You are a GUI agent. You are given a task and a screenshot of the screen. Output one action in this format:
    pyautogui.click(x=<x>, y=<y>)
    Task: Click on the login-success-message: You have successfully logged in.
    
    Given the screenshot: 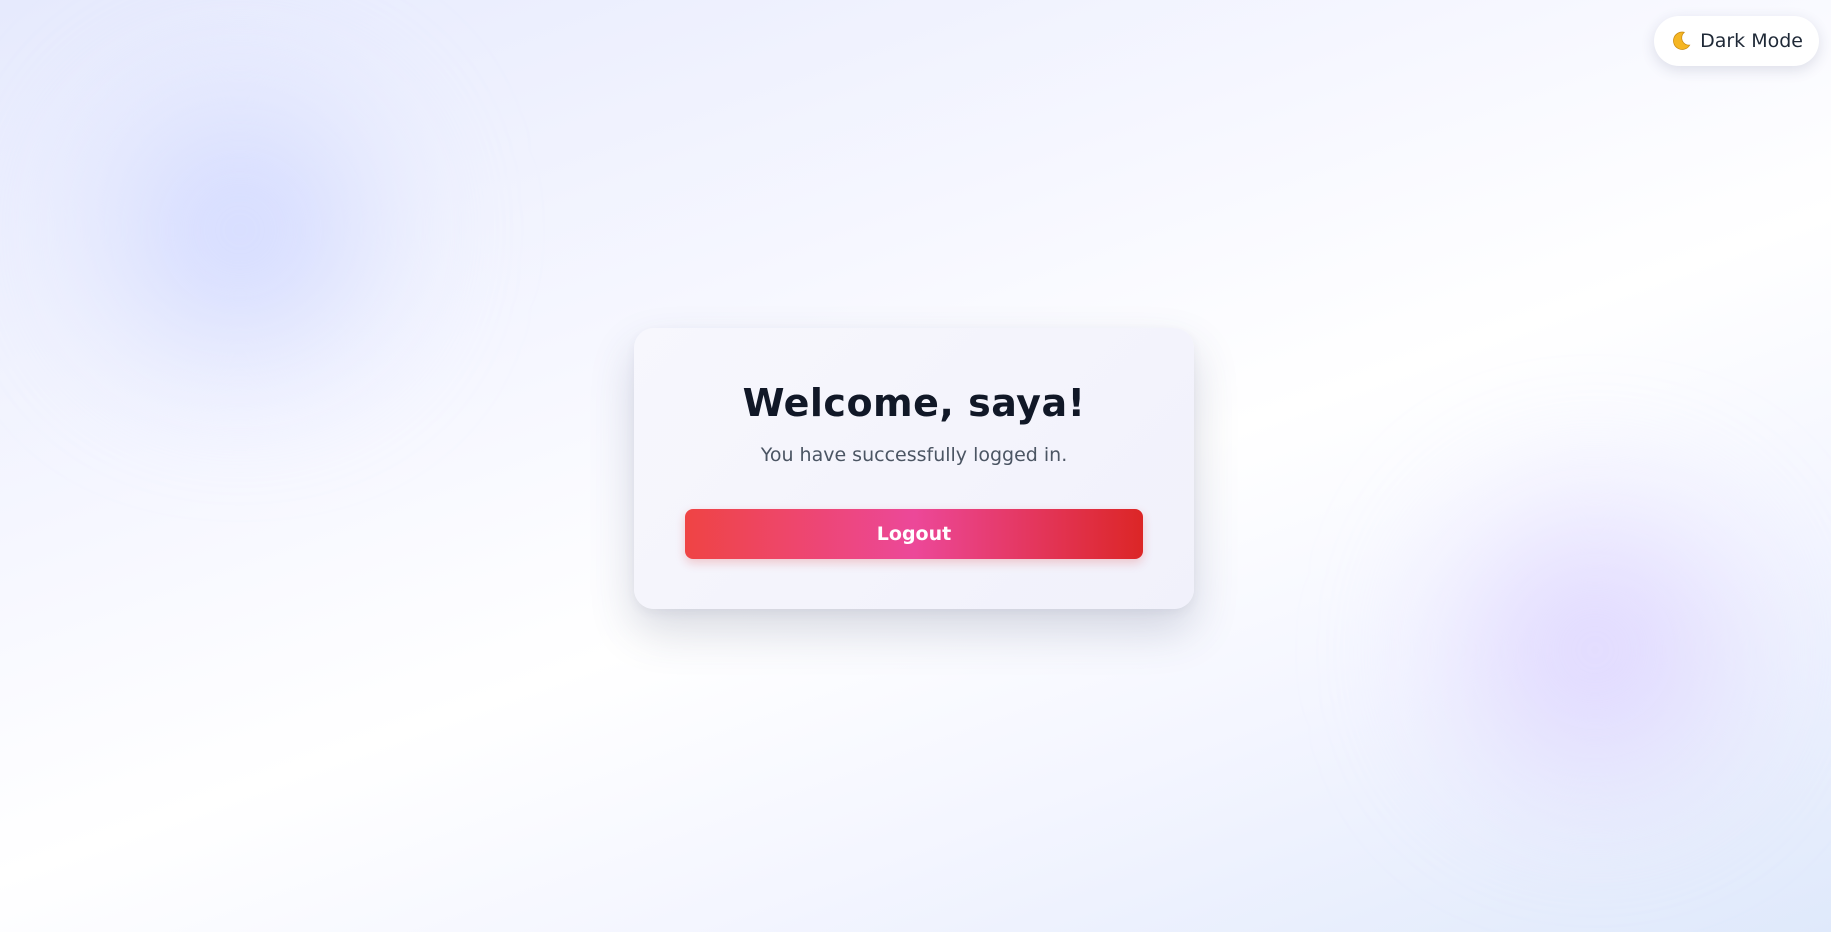 What is the action you would take?
    pyautogui.click(x=914, y=455)
    